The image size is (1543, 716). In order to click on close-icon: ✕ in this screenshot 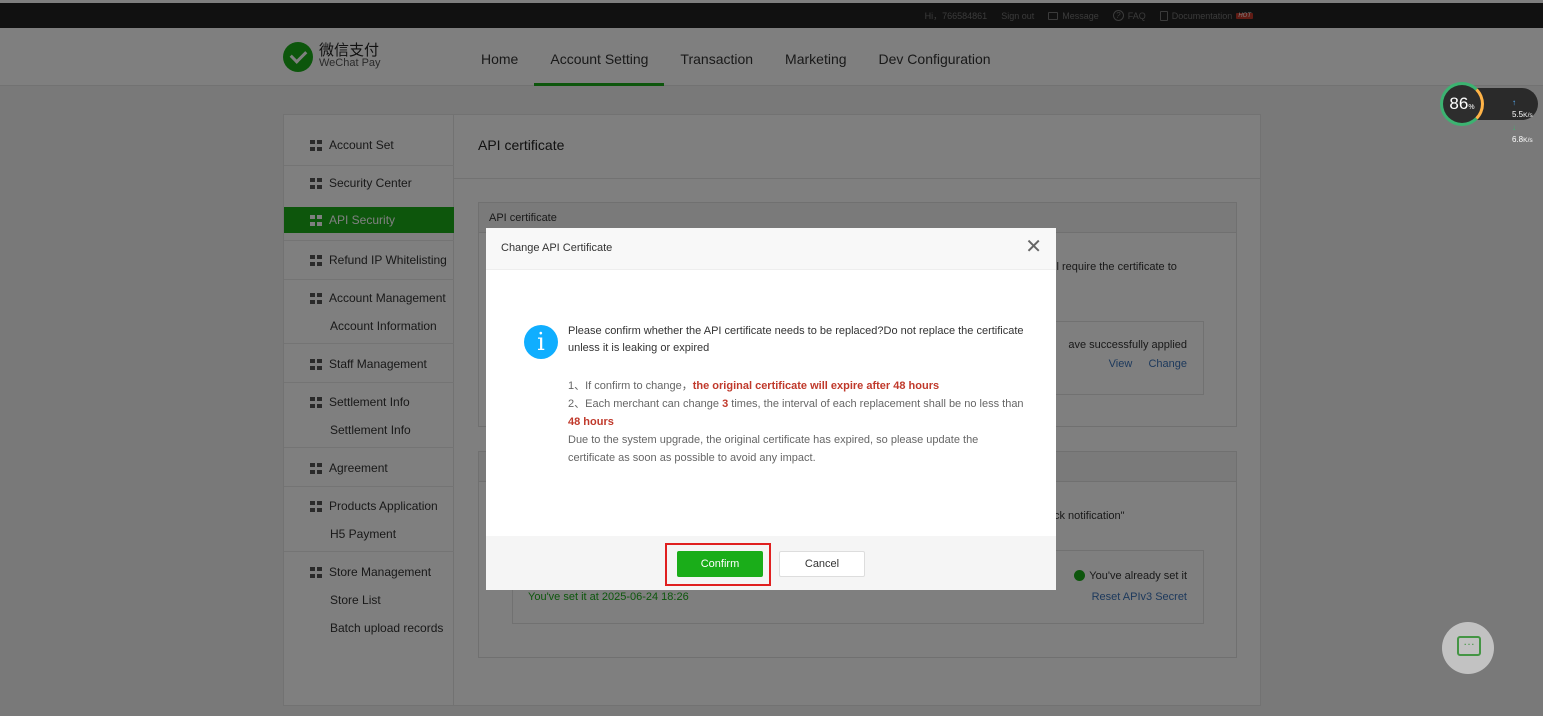, I will do `click(1033, 247)`.